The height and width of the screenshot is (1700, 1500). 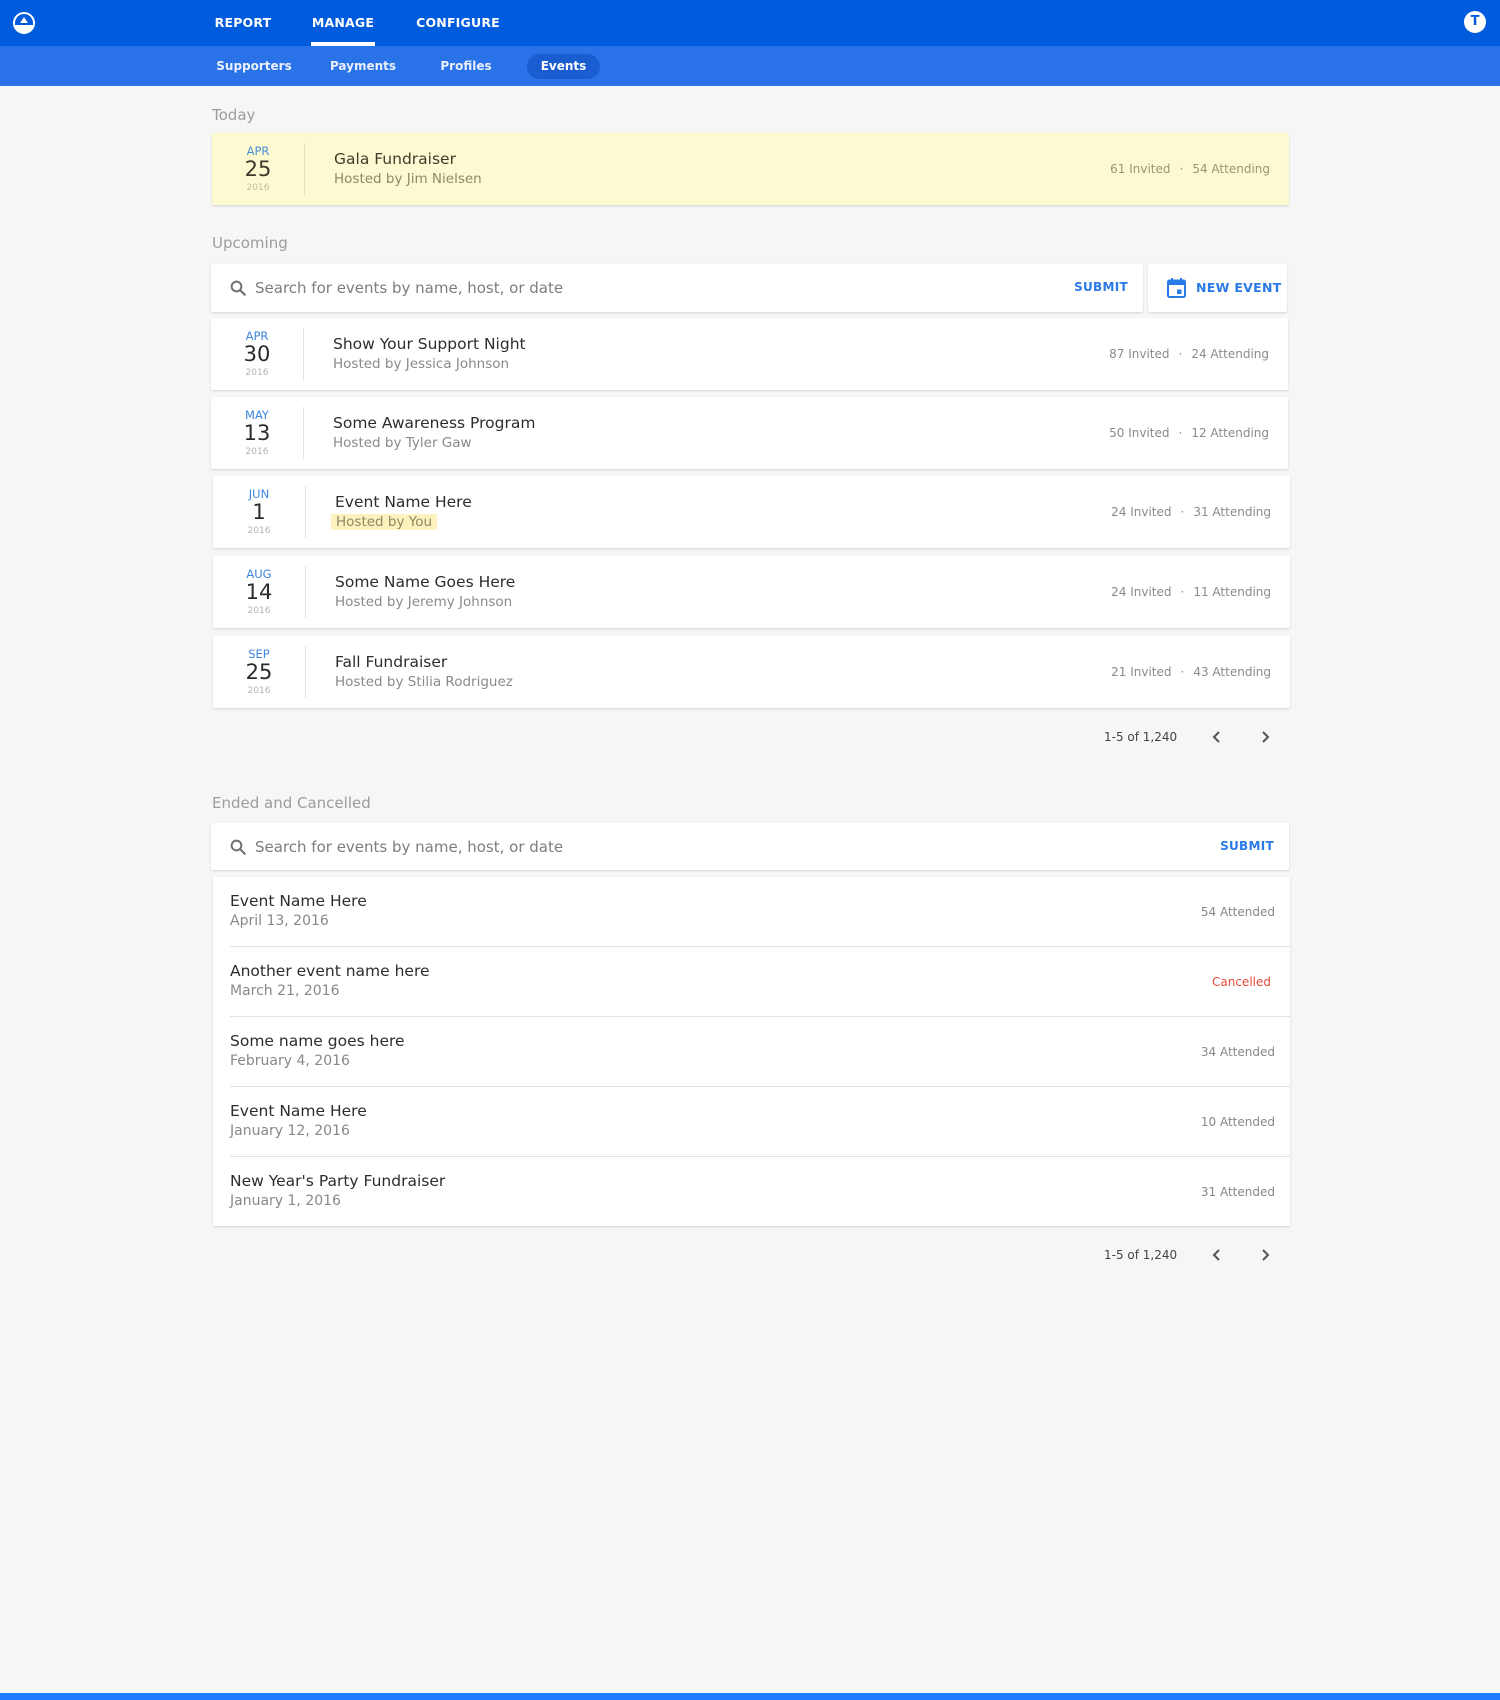 What do you see at coordinates (391, 662) in the screenshot?
I see `event-name: Fall Fundraiser` at bounding box center [391, 662].